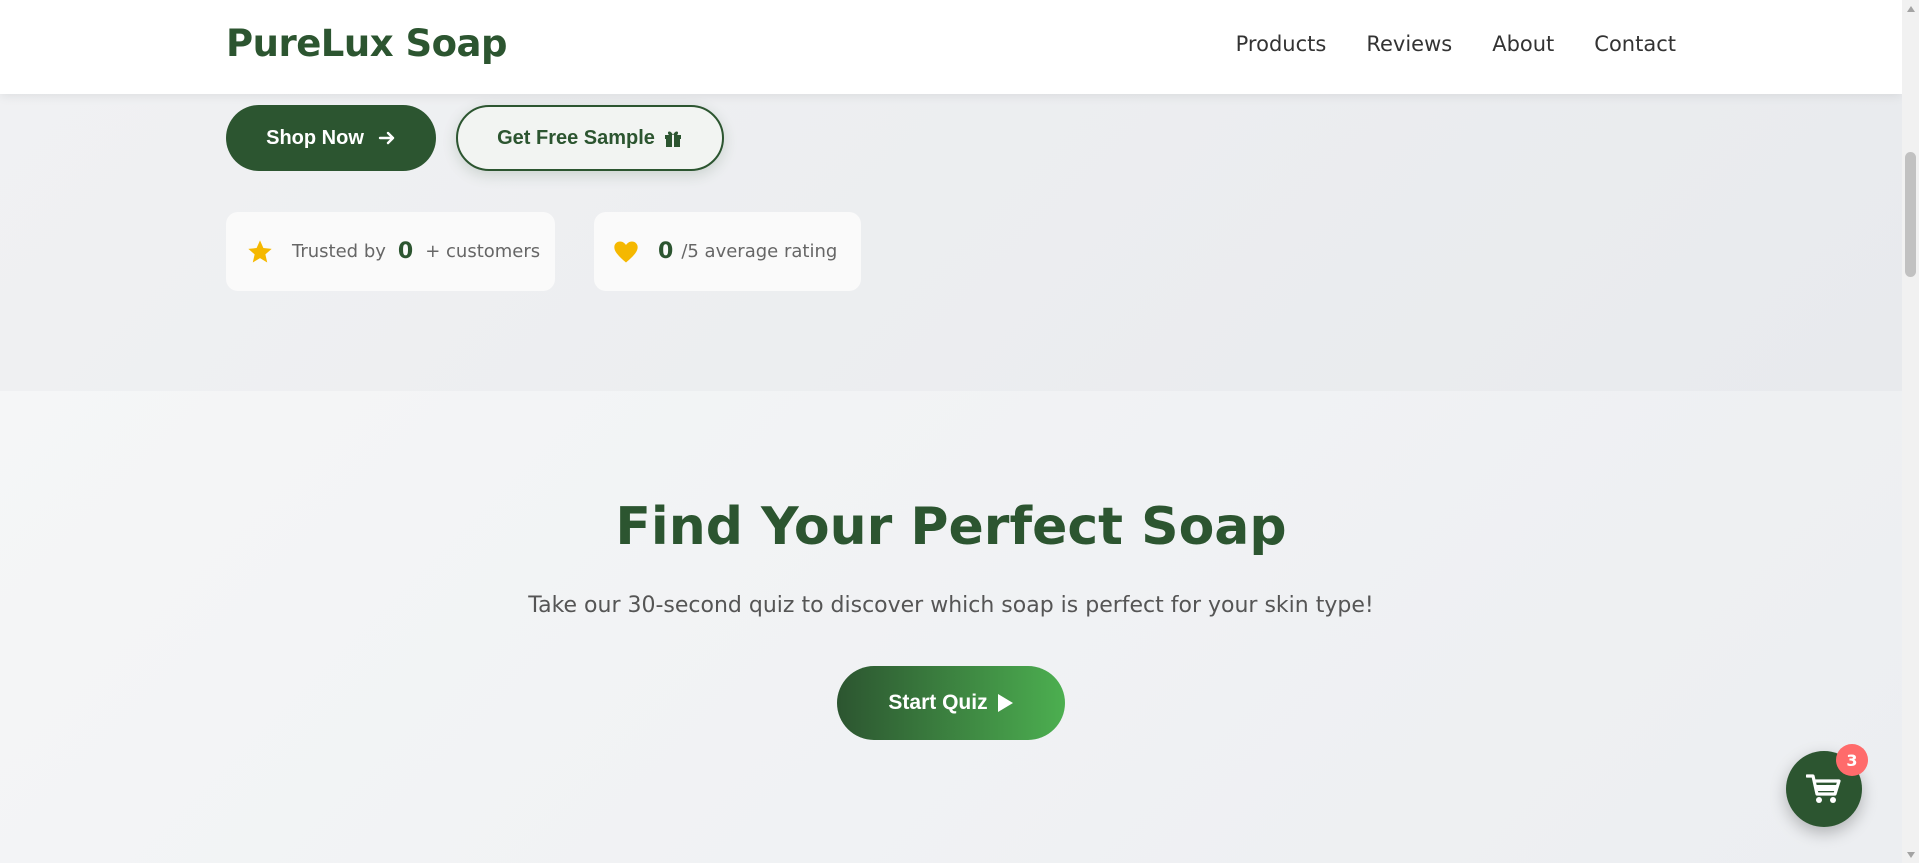  I want to click on gift-icon, so click(672, 139).